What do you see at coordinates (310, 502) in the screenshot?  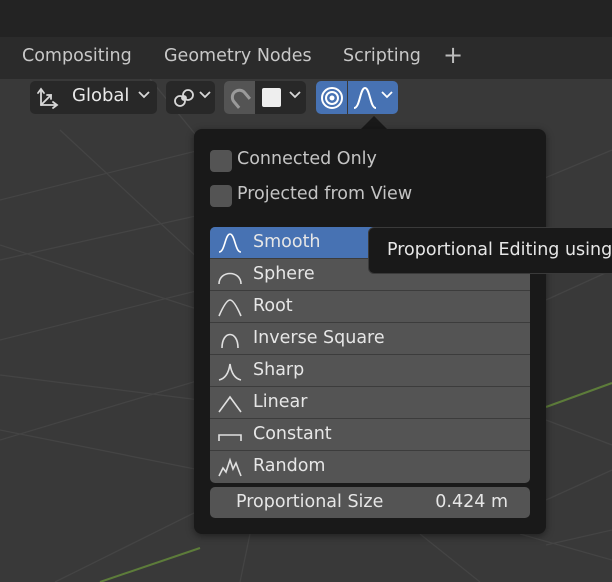 I see `proportional-size-label: Proportional Size` at bounding box center [310, 502].